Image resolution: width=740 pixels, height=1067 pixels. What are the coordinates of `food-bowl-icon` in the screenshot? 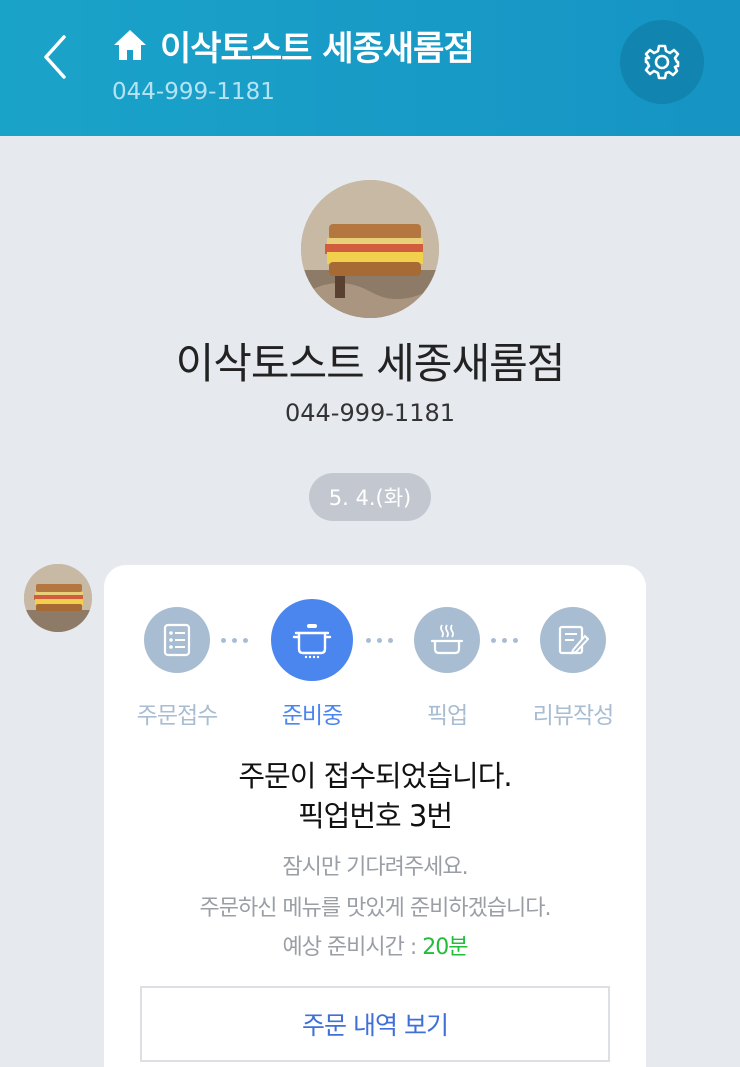 It's located at (447, 639).